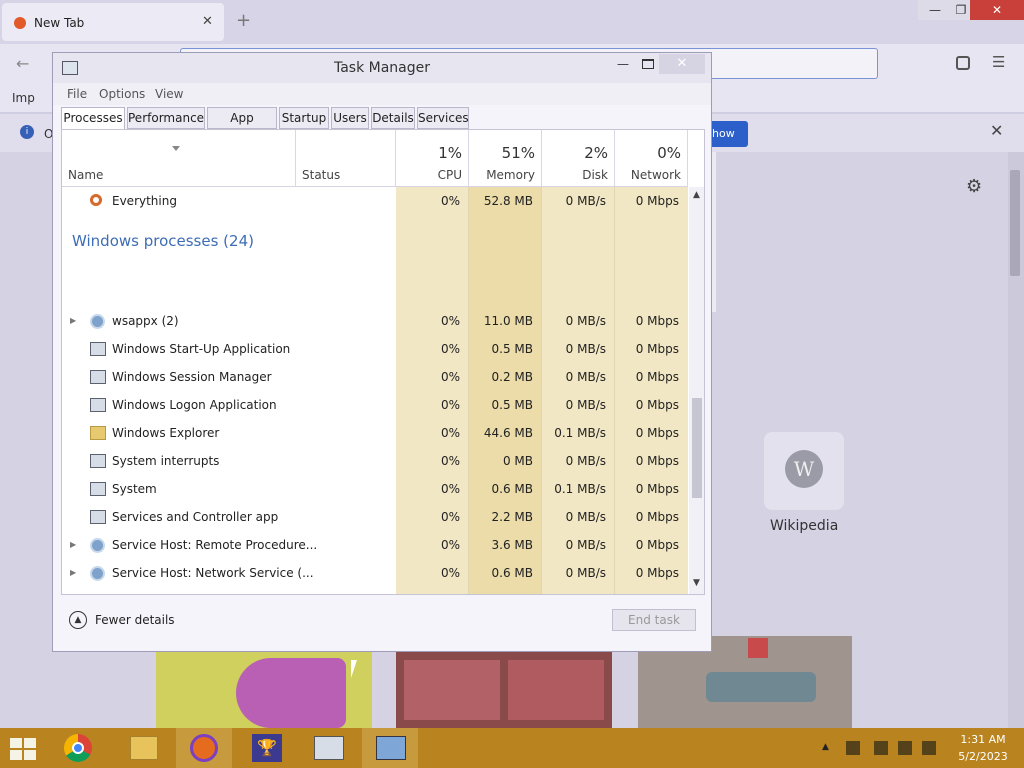 Image resolution: width=1024 pixels, height=768 pixels. Describe the element at coordinates (350, 118) in the screenshot. I see `tab-users: Users` at that location.